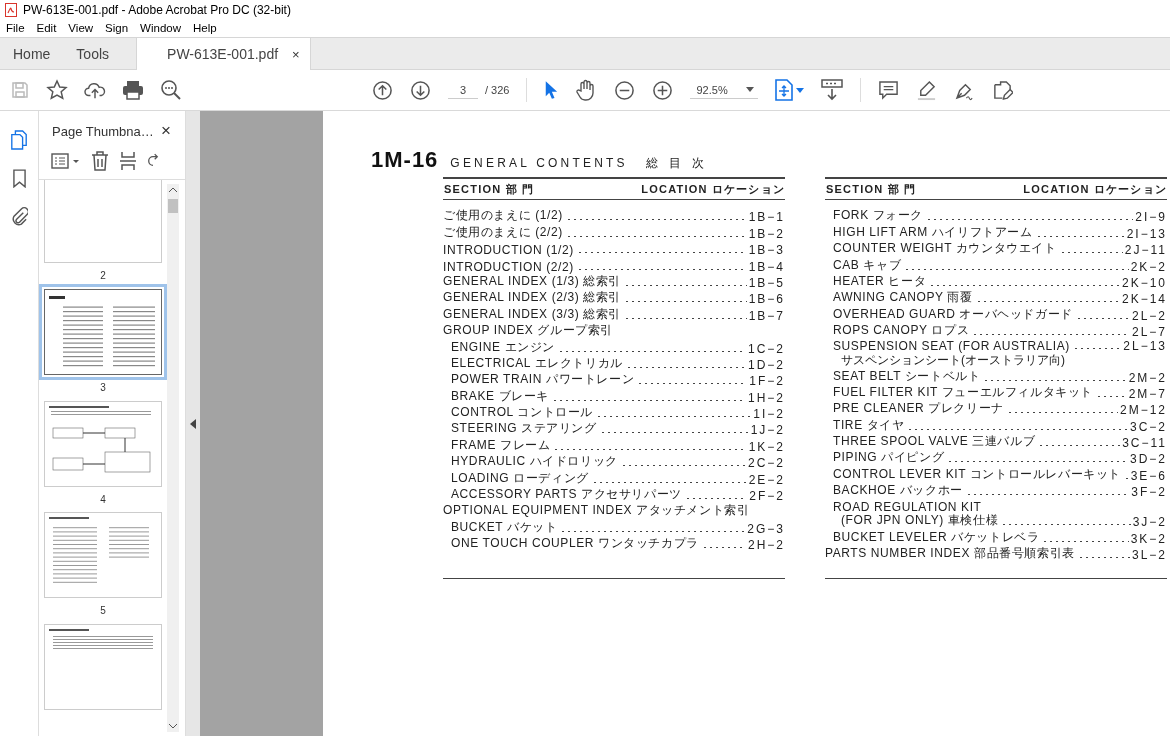  What do you see at coordinates (117, 28) in the screenshot?
I see `menu-item: Sign` at bounding box center [117, 28].